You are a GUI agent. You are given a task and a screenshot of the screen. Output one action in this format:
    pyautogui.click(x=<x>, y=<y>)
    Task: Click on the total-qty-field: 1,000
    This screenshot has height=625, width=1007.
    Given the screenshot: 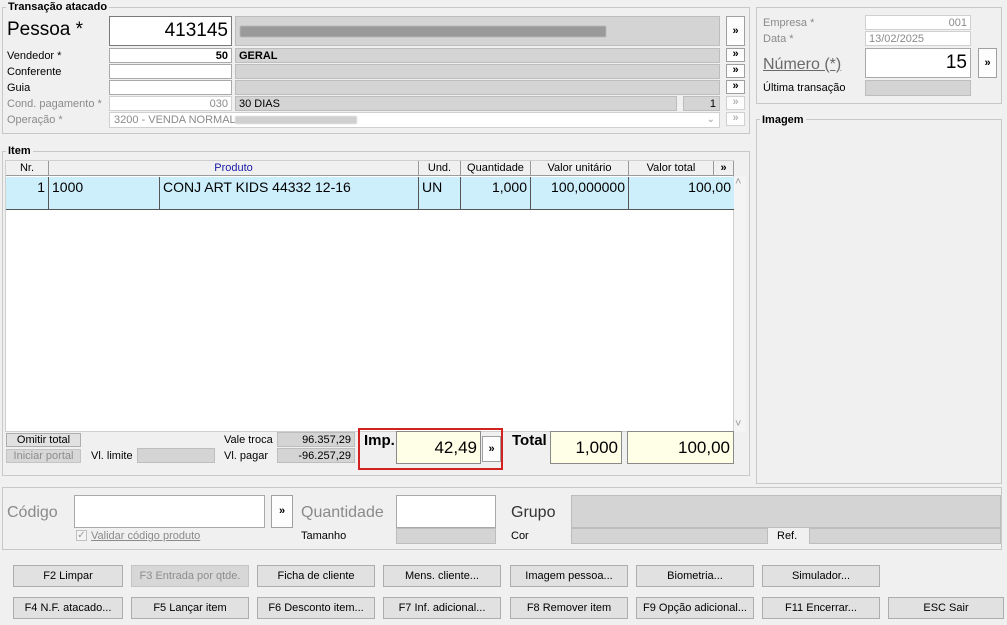 What is the action you would take?
    pyautogui.click(x=586, y=447)
    